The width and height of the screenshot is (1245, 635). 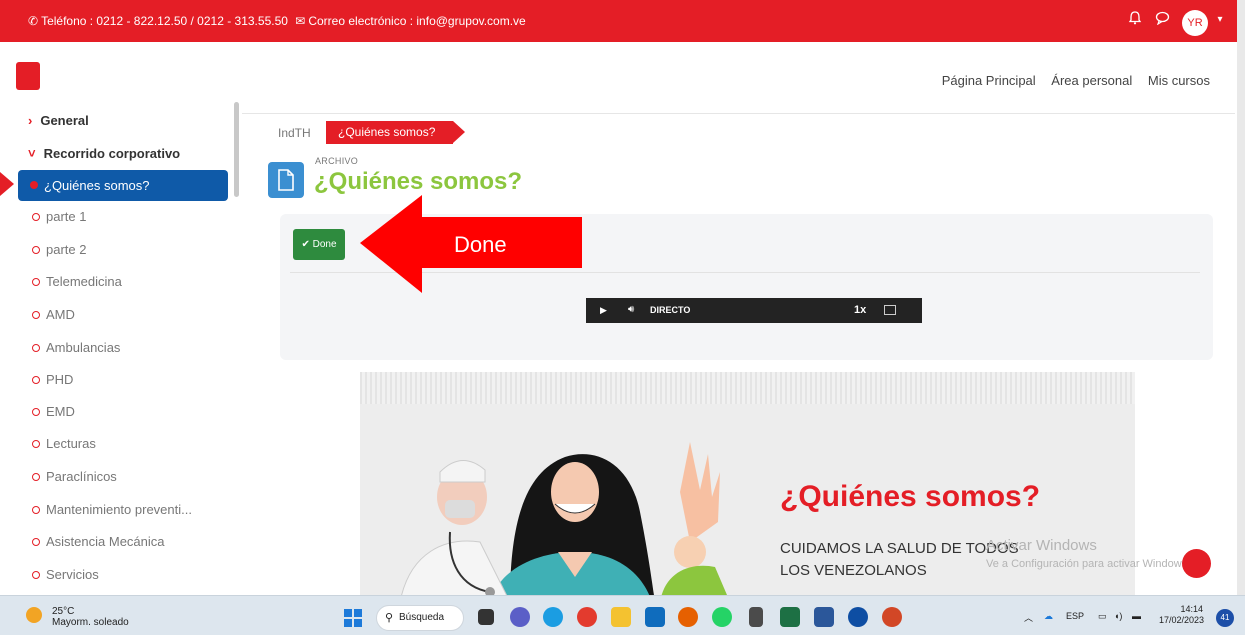 What do you see at coordinates (353, 618) in the screenshot?
I see `windows-start-icon` at bounding box center [353, 618].